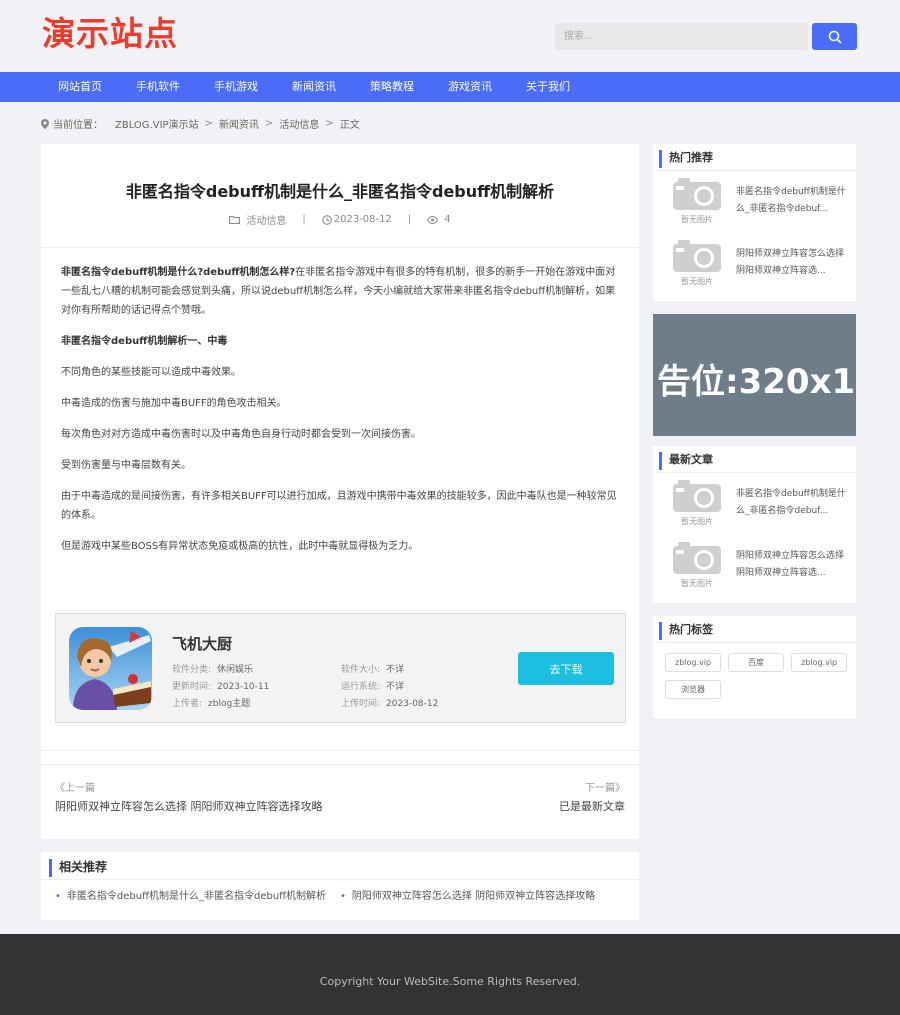 This screenshot has width=900, height=1015. Describe the element at coordinates (686, 631) in the screenshot. I see `hot-tags-title: 热门标签` at that location.